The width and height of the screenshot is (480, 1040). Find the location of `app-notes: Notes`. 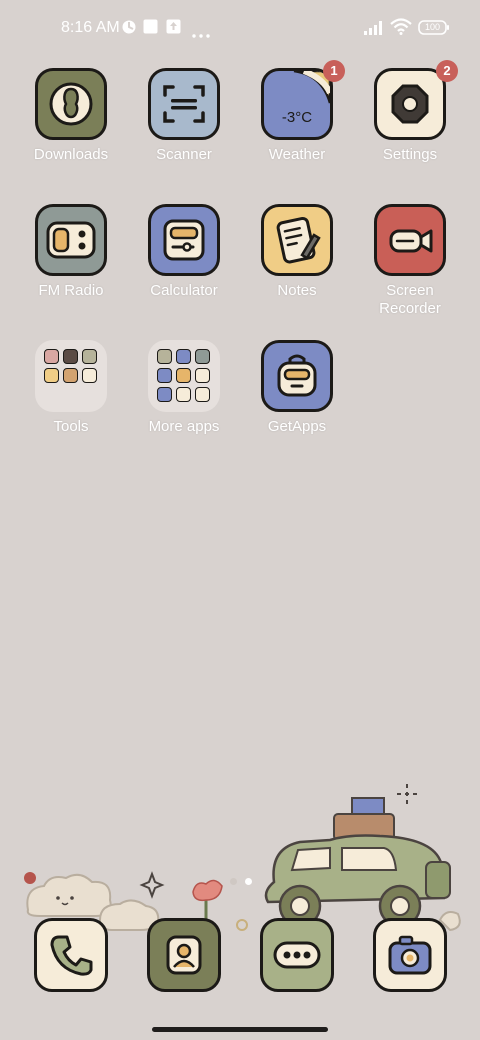

app-notes: Notes is located at coordinates (297, 269).